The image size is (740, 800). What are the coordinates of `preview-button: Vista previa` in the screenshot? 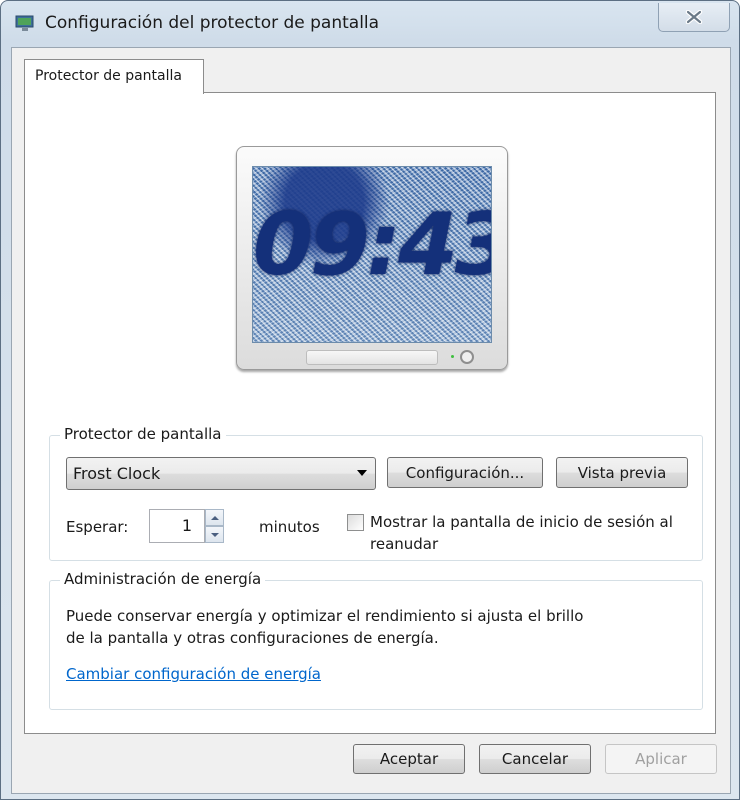 It's located at (622, 472).